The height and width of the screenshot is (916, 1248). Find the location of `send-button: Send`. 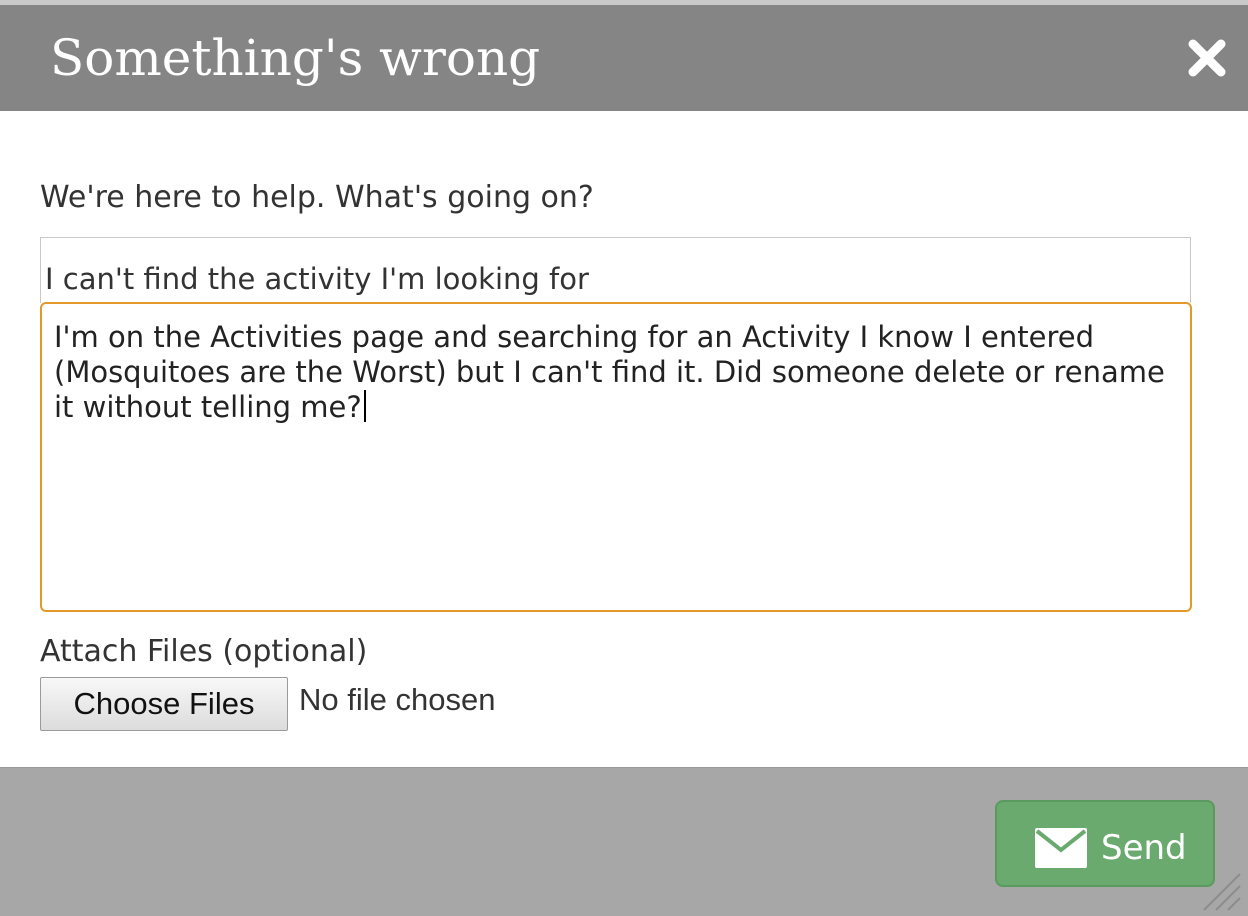

send-button: Send is located at coordinates (1105, 843).